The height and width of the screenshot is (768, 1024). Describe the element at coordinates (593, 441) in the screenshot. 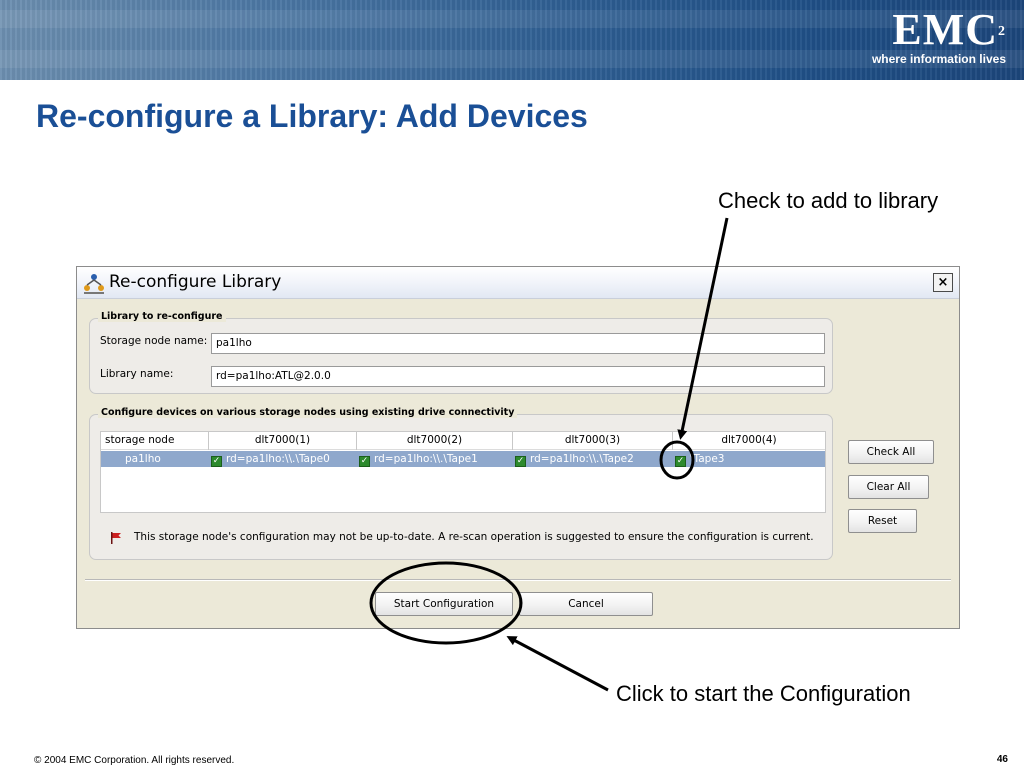

I see `column-header: dlt7000(3)` at that location.